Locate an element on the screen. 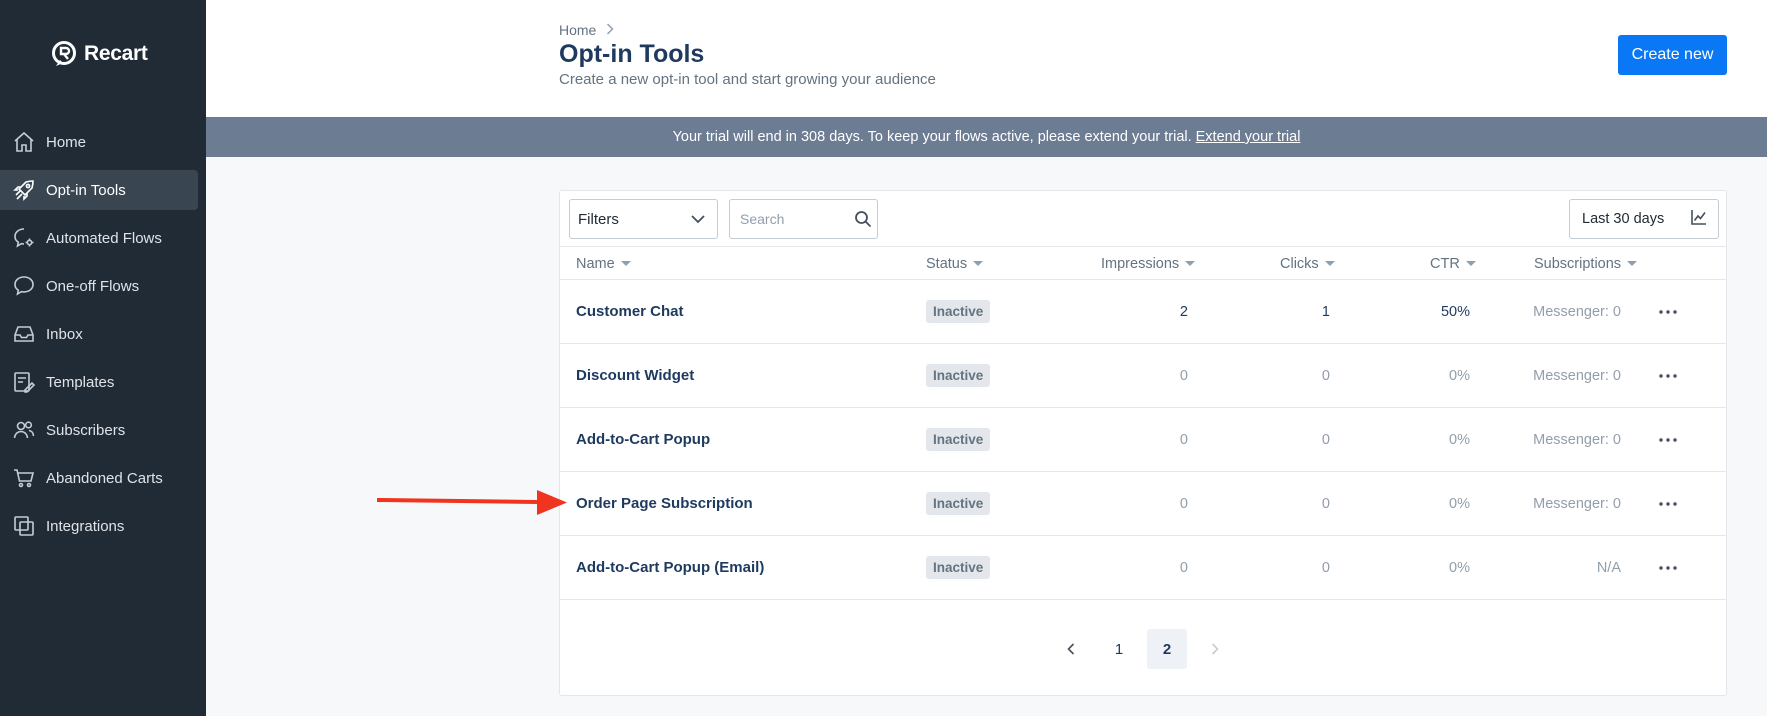 This screenshot has height=716, width=1767. opt-in-tool-name: Discount Widget is located at coordinates (635, 375).